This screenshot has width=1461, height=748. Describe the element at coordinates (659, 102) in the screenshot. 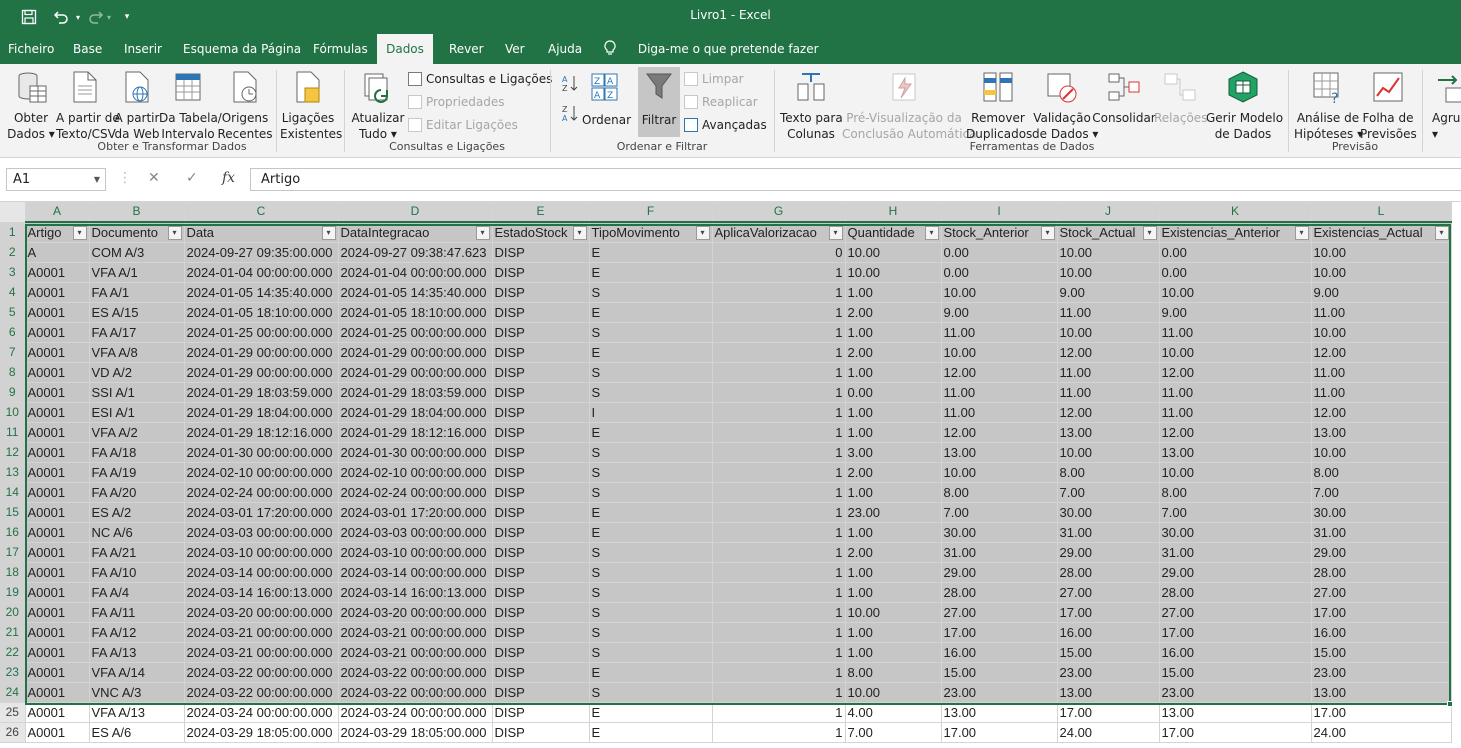

I see `filter-button: Filtrar` at that location.